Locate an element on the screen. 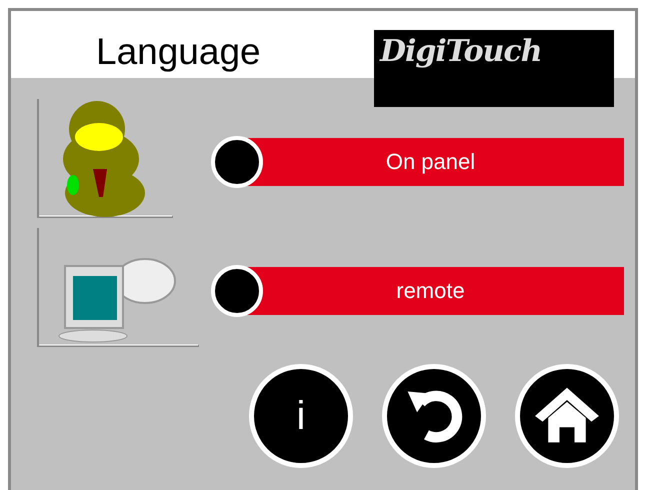 This screenshot has height=490, width=646. info-button: i is located at coordinates (301, 416).